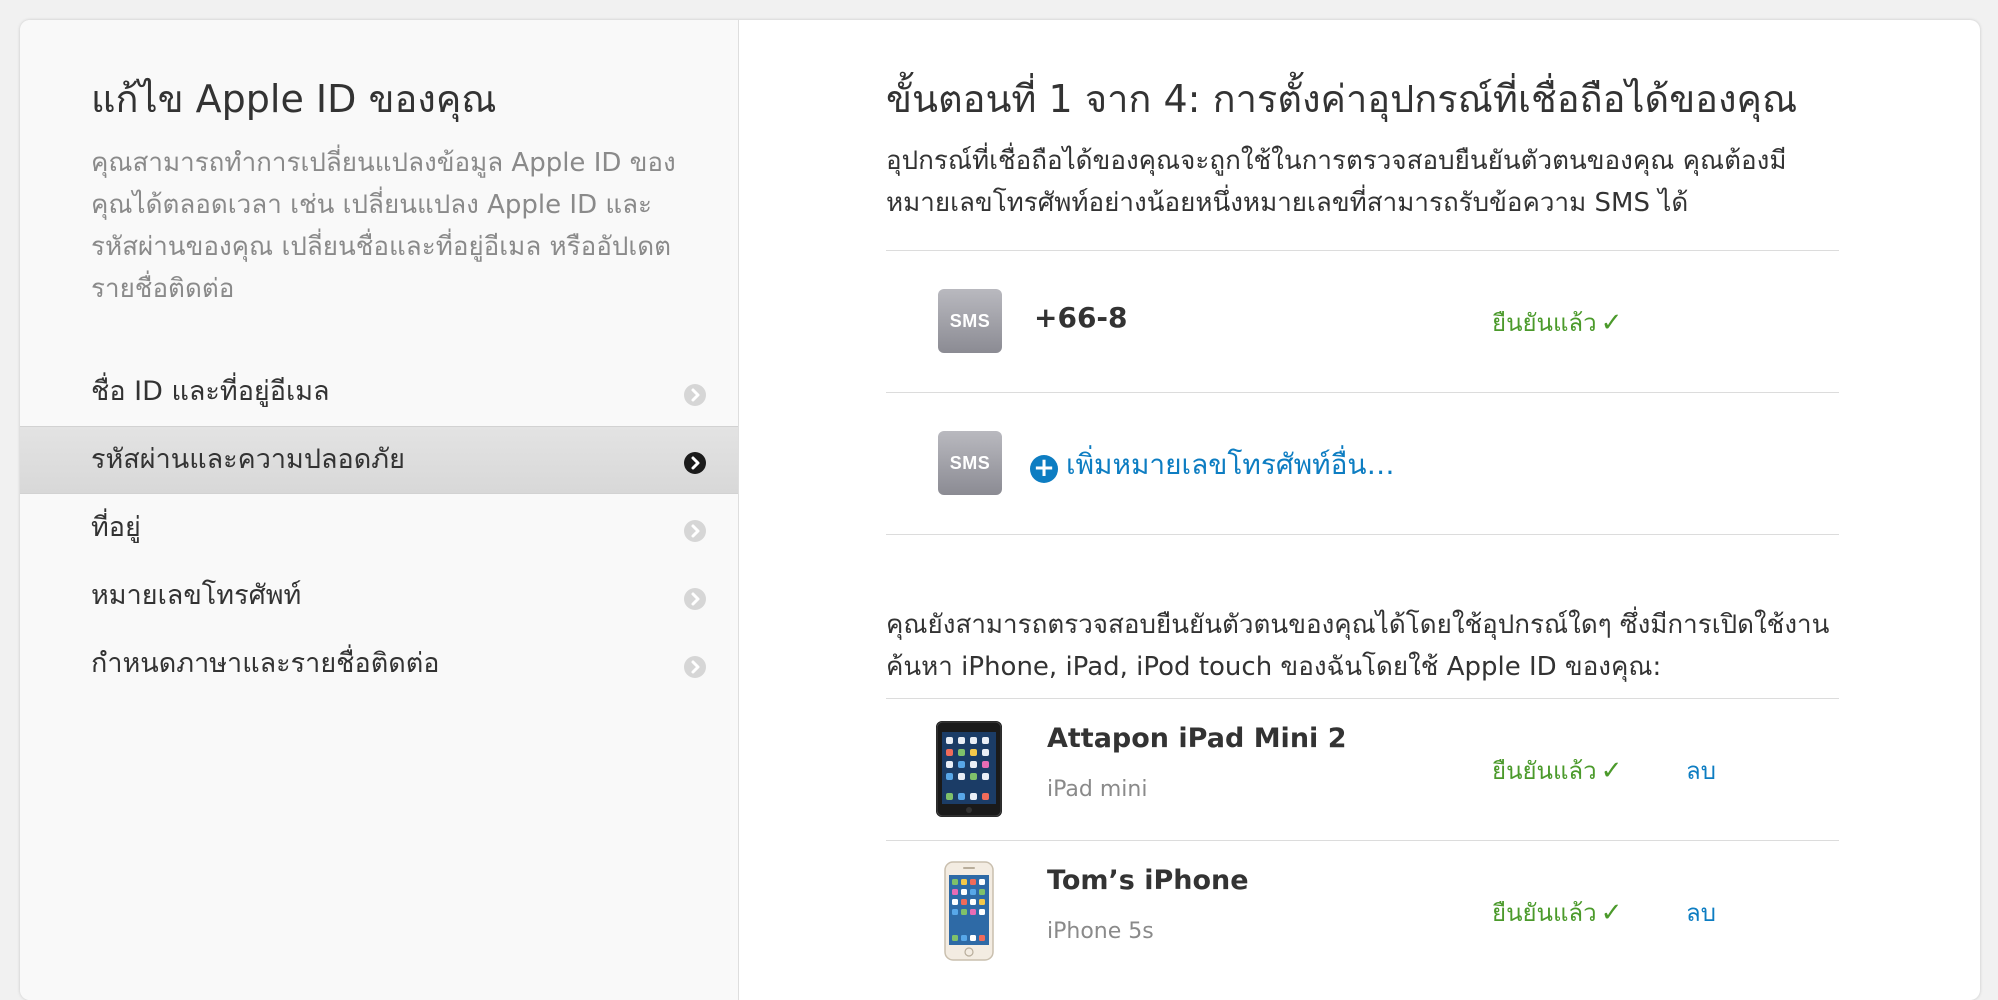 The width and height of the screenshot is (1998, 1000). Describe the element at coordinates (1362, 911) in the screenshot. I see `device-row: Tom’s iPhone iPhone 5s ยืนยันแล้ว ✓ ลบ` at that location.